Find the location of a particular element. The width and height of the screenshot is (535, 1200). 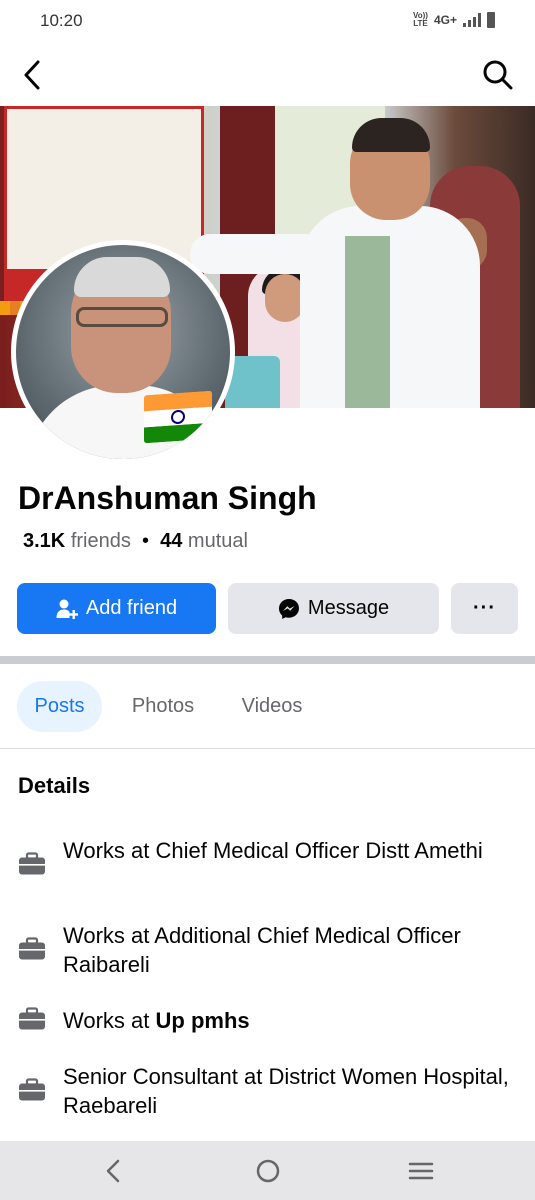

menu-lines-icon is located at coordinates (421, 1171).